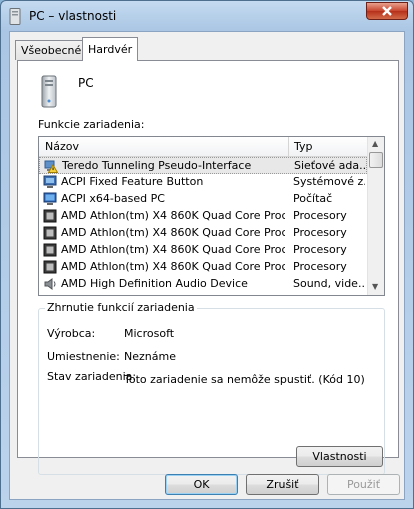 This screenshot has width=414, height=509. I want to click on column-header-name: Názov, so click(62, 146).